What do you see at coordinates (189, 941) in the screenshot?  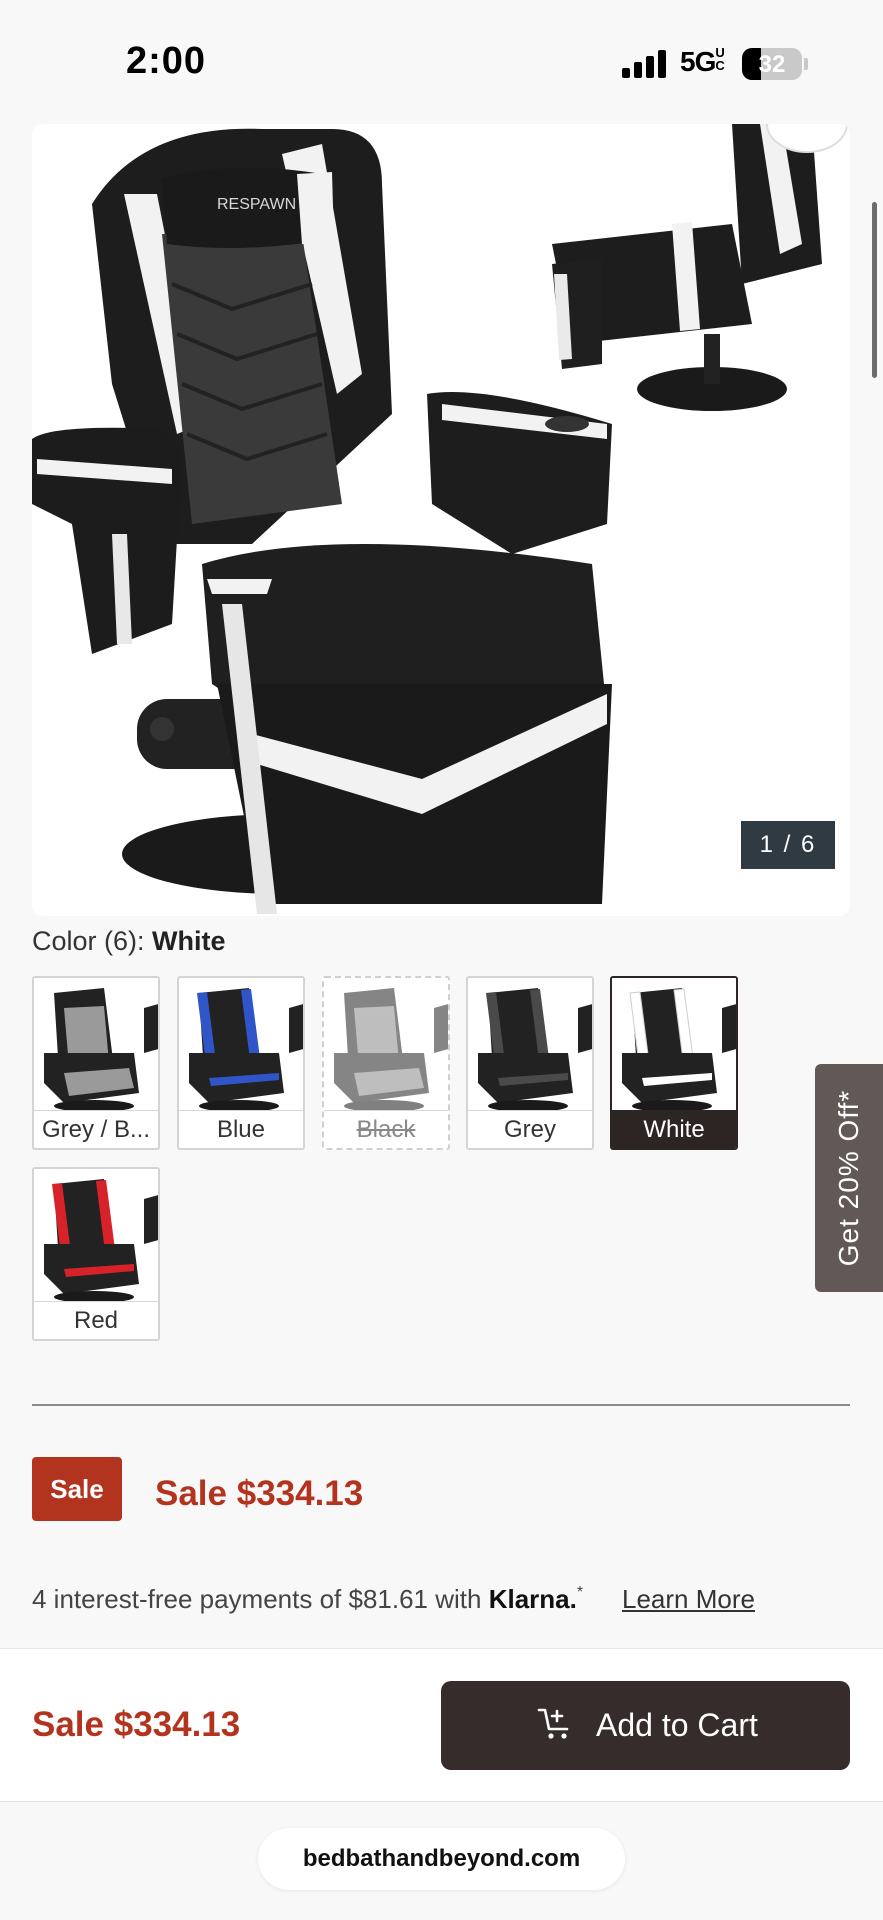 I see `color-selected-value: White` at bounding box center [189, 941].